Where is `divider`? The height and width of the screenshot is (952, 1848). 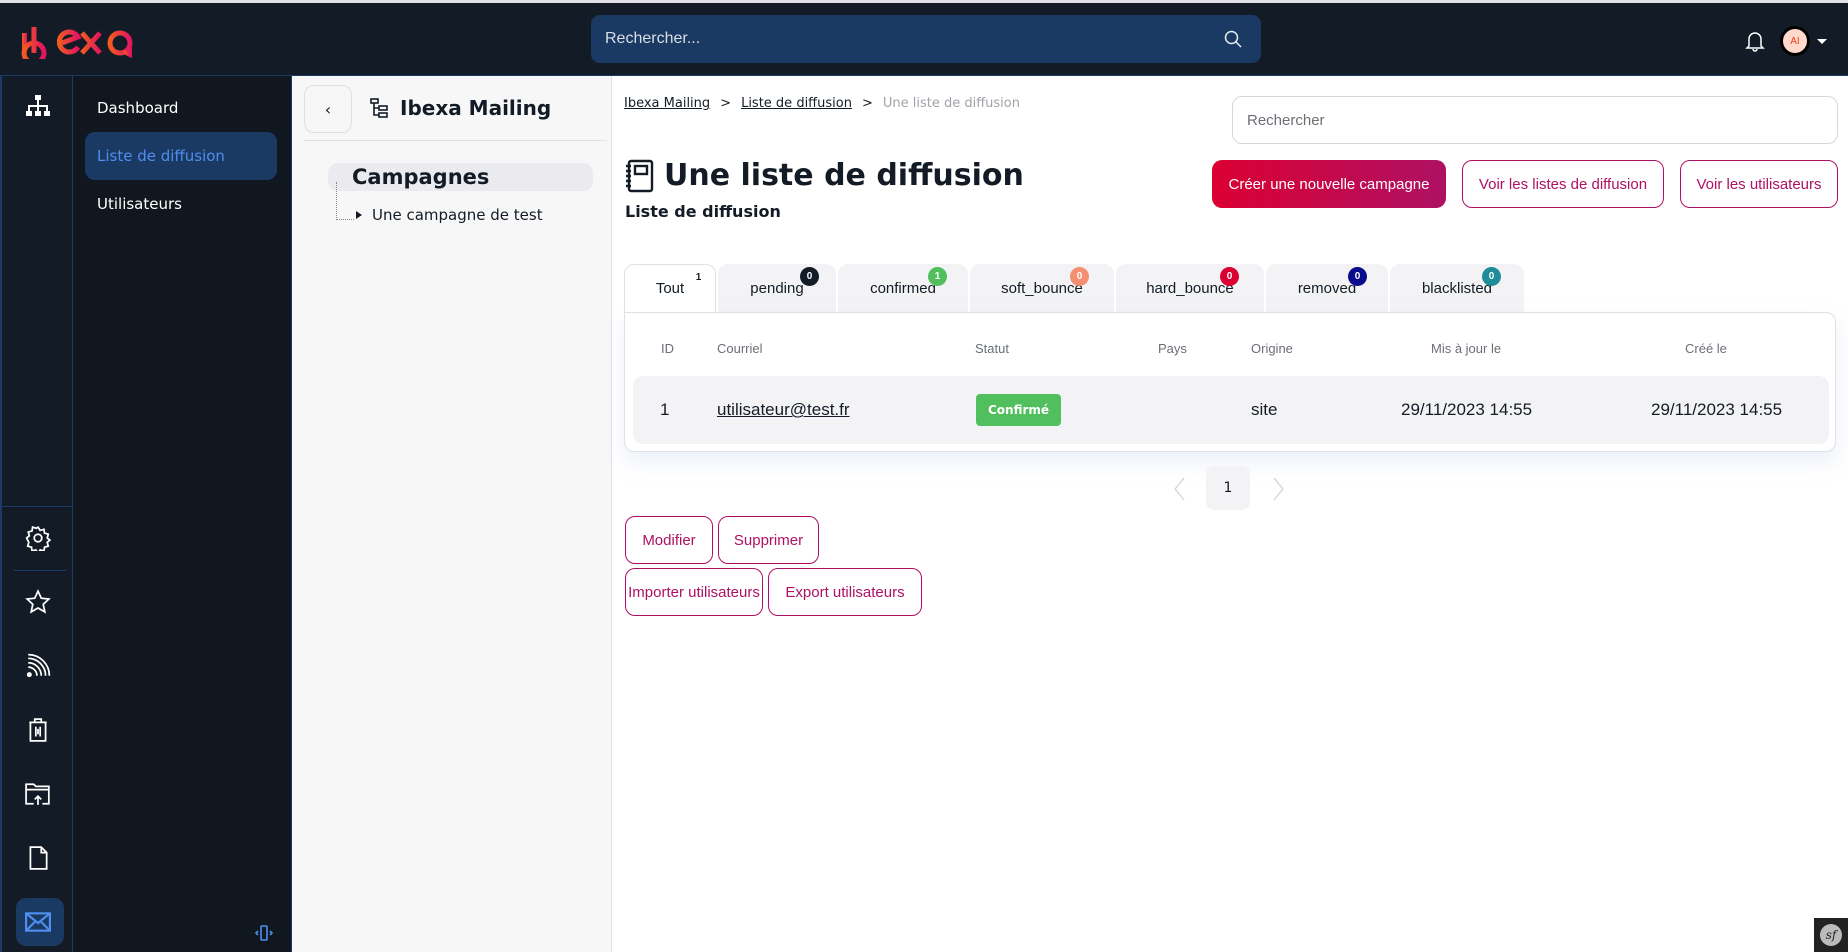
divider is located at coordinates (455, 140).